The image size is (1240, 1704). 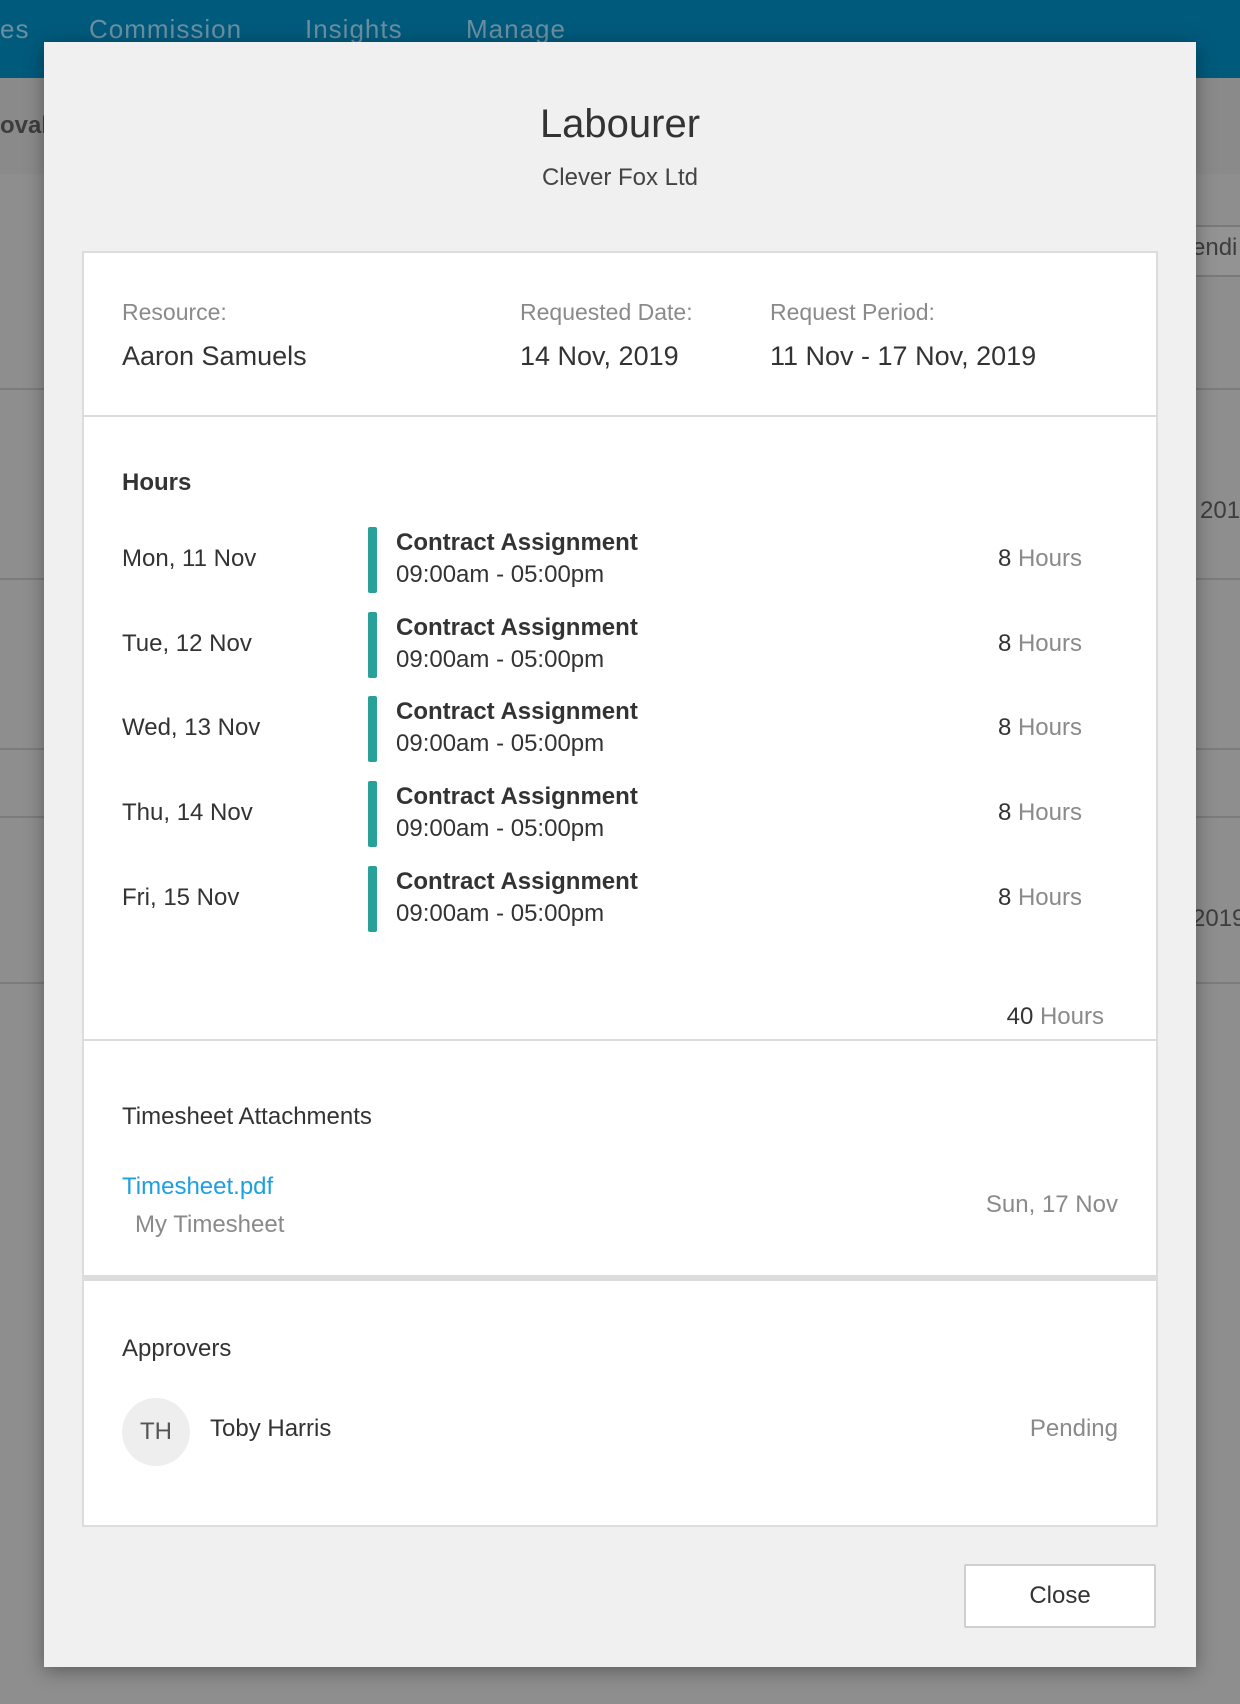 I want to click on approver-initials: TH, so click(x=156, y=1431).